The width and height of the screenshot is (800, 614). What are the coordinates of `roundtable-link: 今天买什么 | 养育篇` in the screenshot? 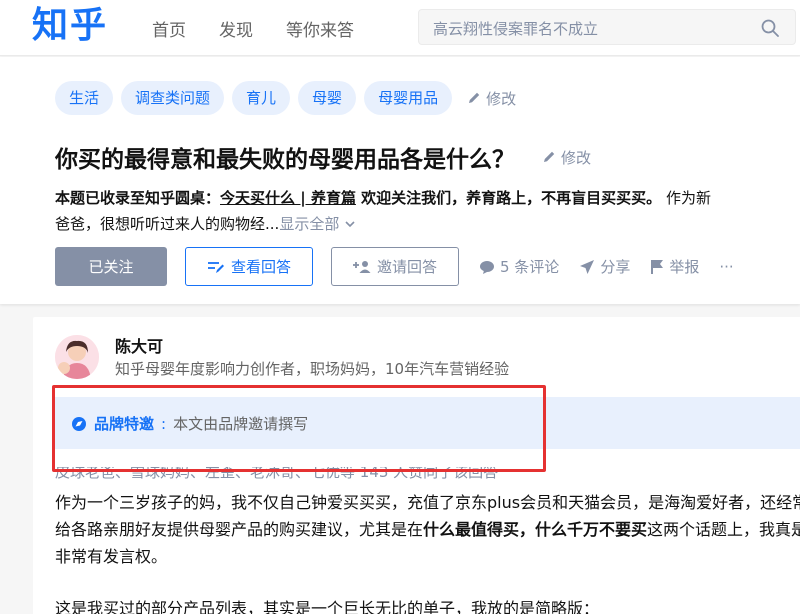 It's located at (288, 198).